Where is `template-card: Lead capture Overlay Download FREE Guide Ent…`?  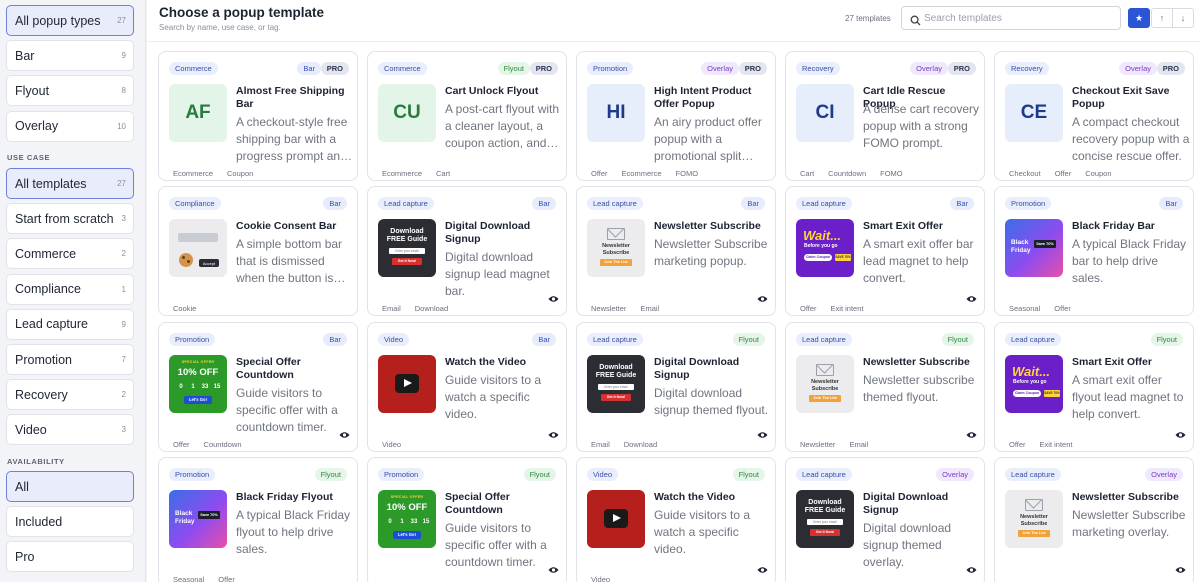
template-card: Lead capture Overlay Download FREE Guide Ent… is located at coordinates (885, 519).